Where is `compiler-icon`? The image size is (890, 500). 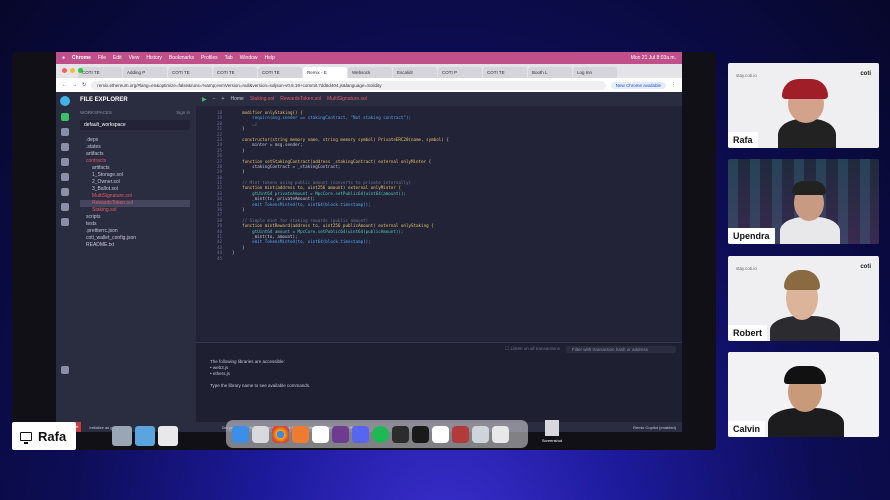 compiler-icon is located at coordinates (65, 162).